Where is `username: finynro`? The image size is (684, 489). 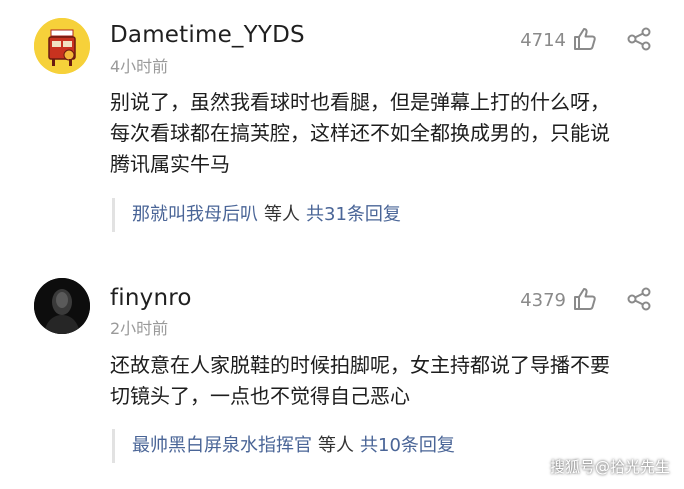 username: finynro is located at coordinates (151, 298).